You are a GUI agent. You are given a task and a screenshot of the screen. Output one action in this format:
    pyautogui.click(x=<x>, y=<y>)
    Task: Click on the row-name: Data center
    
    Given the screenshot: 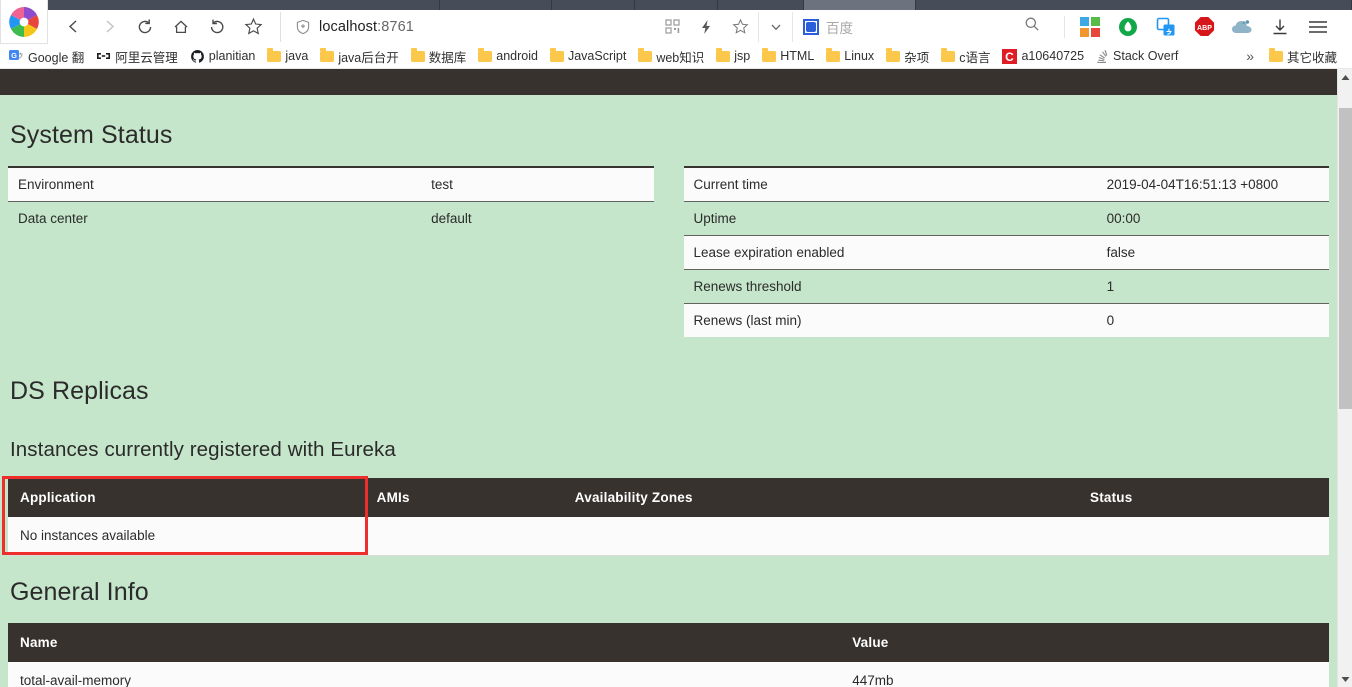 What is the action you would take?
    pyautogui.click(x=53, y=218)
    